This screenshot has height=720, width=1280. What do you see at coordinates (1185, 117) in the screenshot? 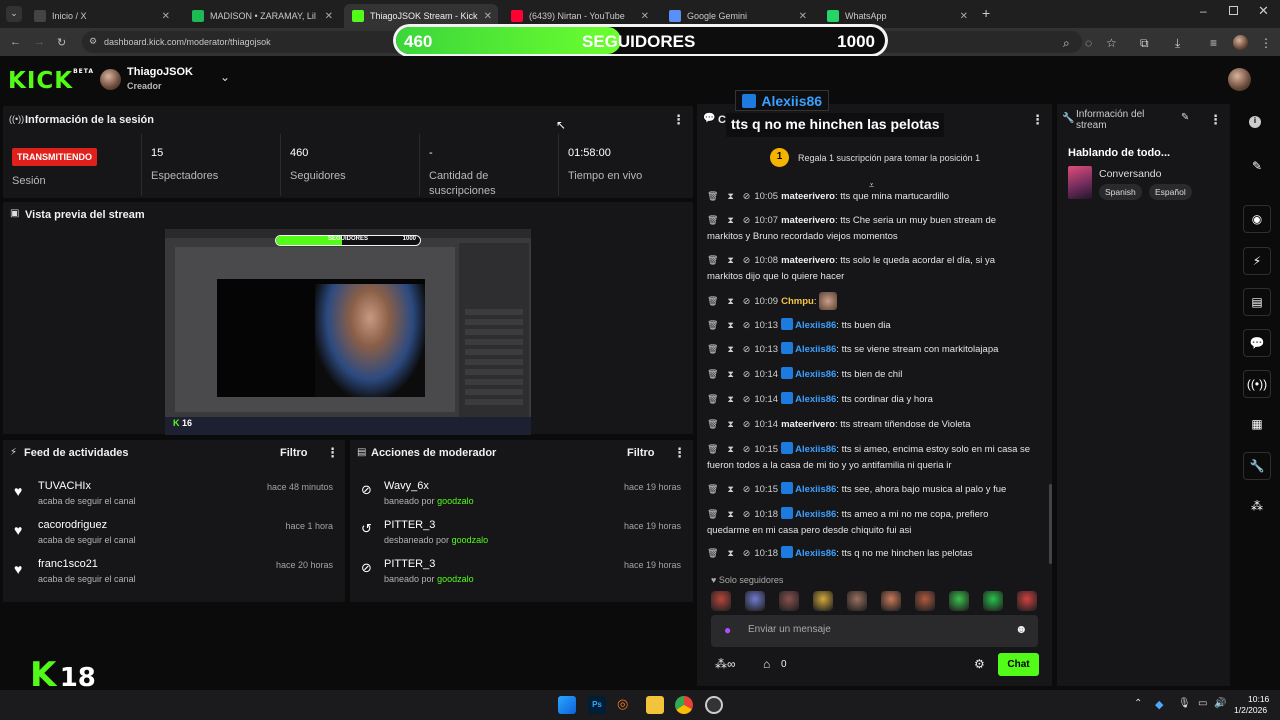
I see `edit-icon: ✎` at bounding box center [1185, 117].